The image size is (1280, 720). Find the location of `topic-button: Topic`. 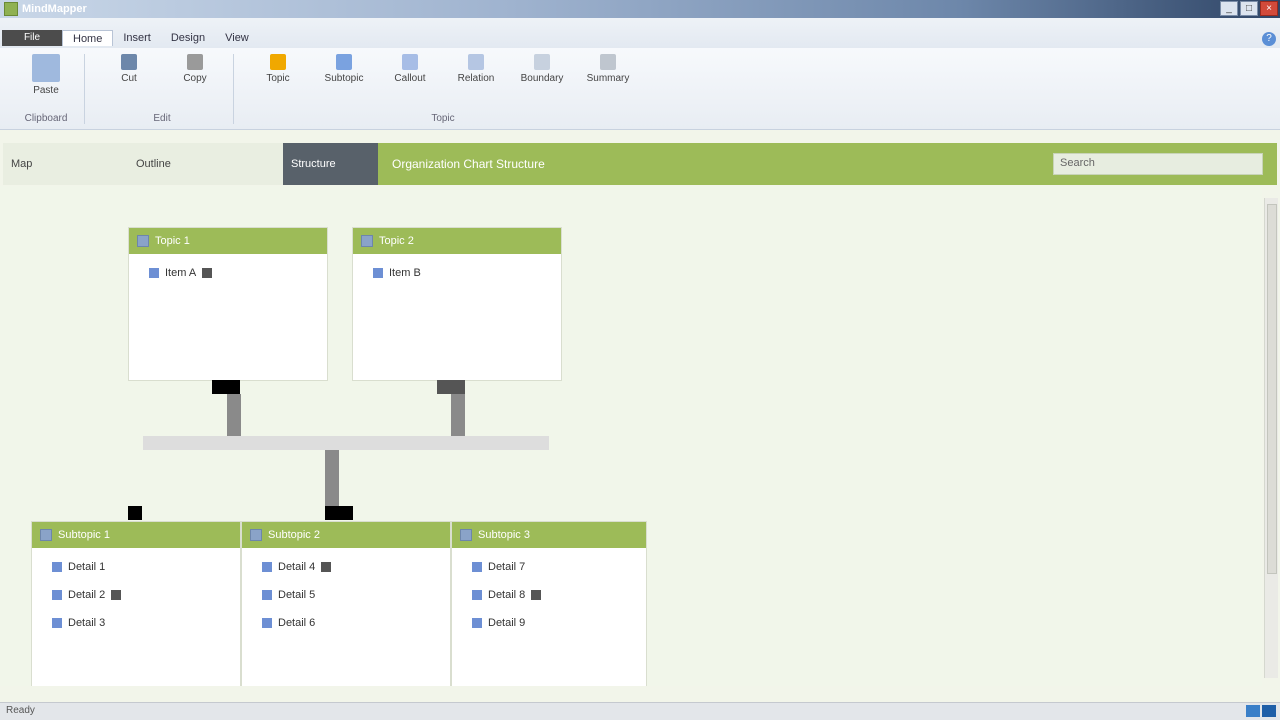

topic-button: Topic is located at coordinates (278, 69).